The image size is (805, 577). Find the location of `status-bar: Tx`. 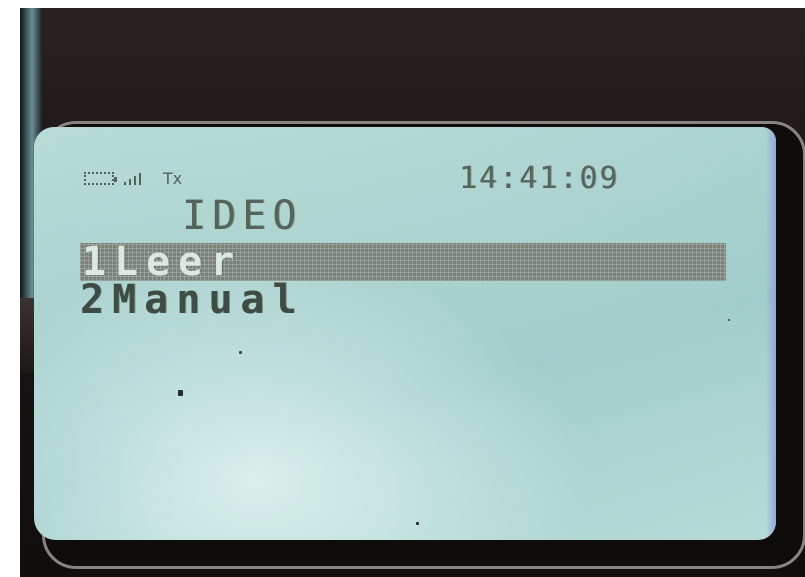

status-bar: Tx is located at coordinates (133, 178).